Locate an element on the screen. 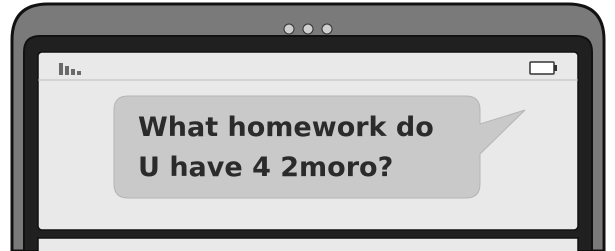  battery-icon is located at coordinates (543, 68).